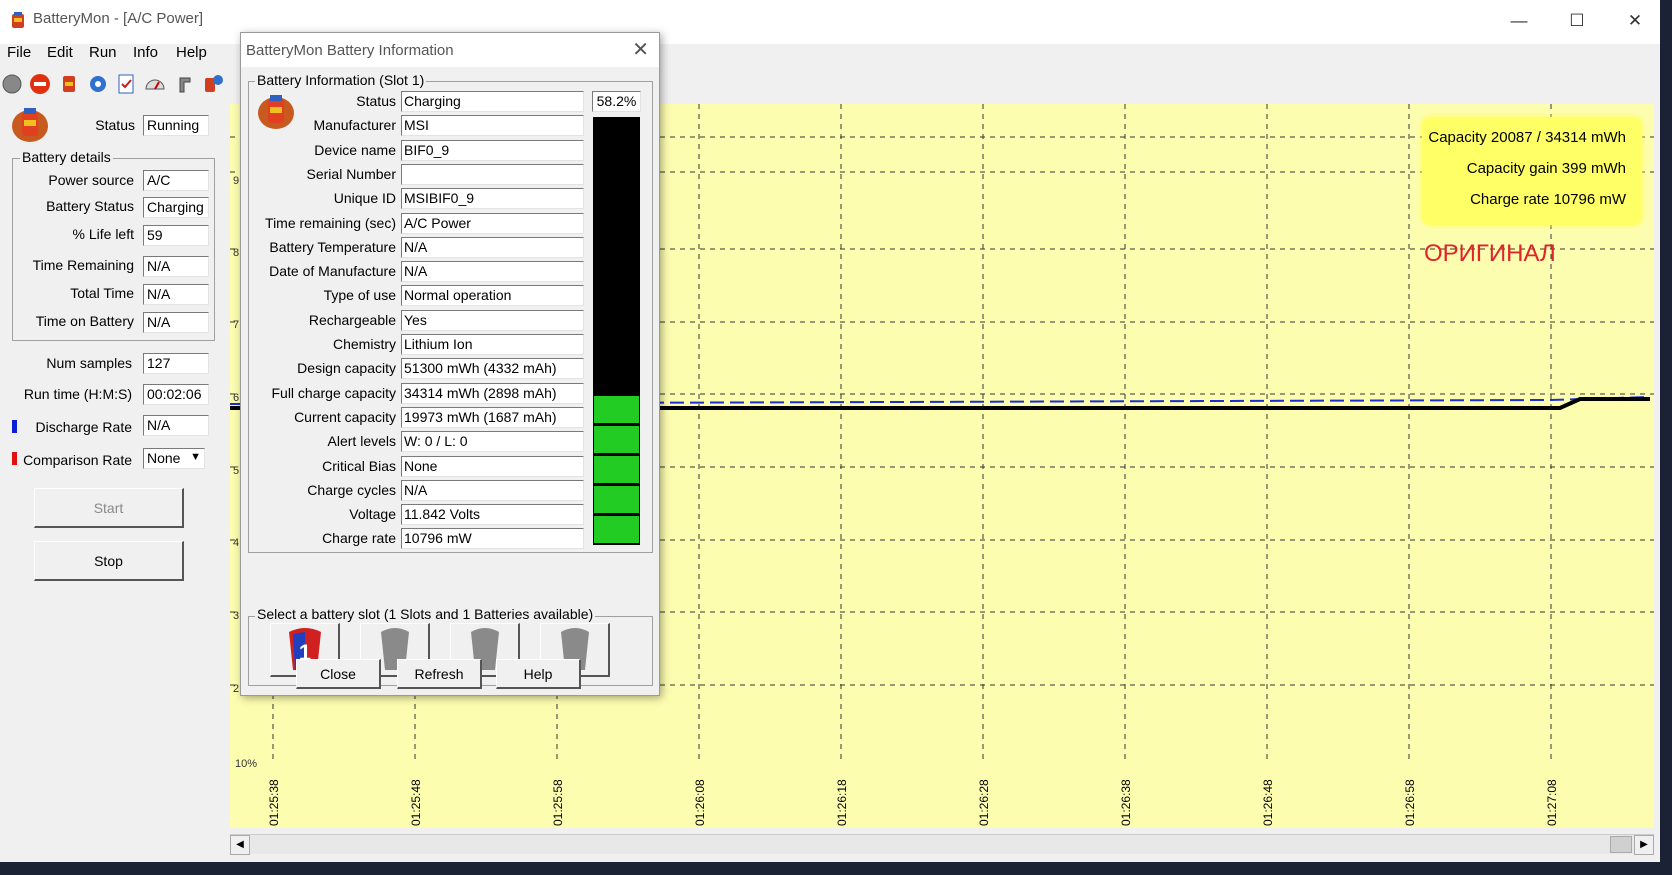  I want to click on unique-id-label: Unique ID, so click(364, 198).